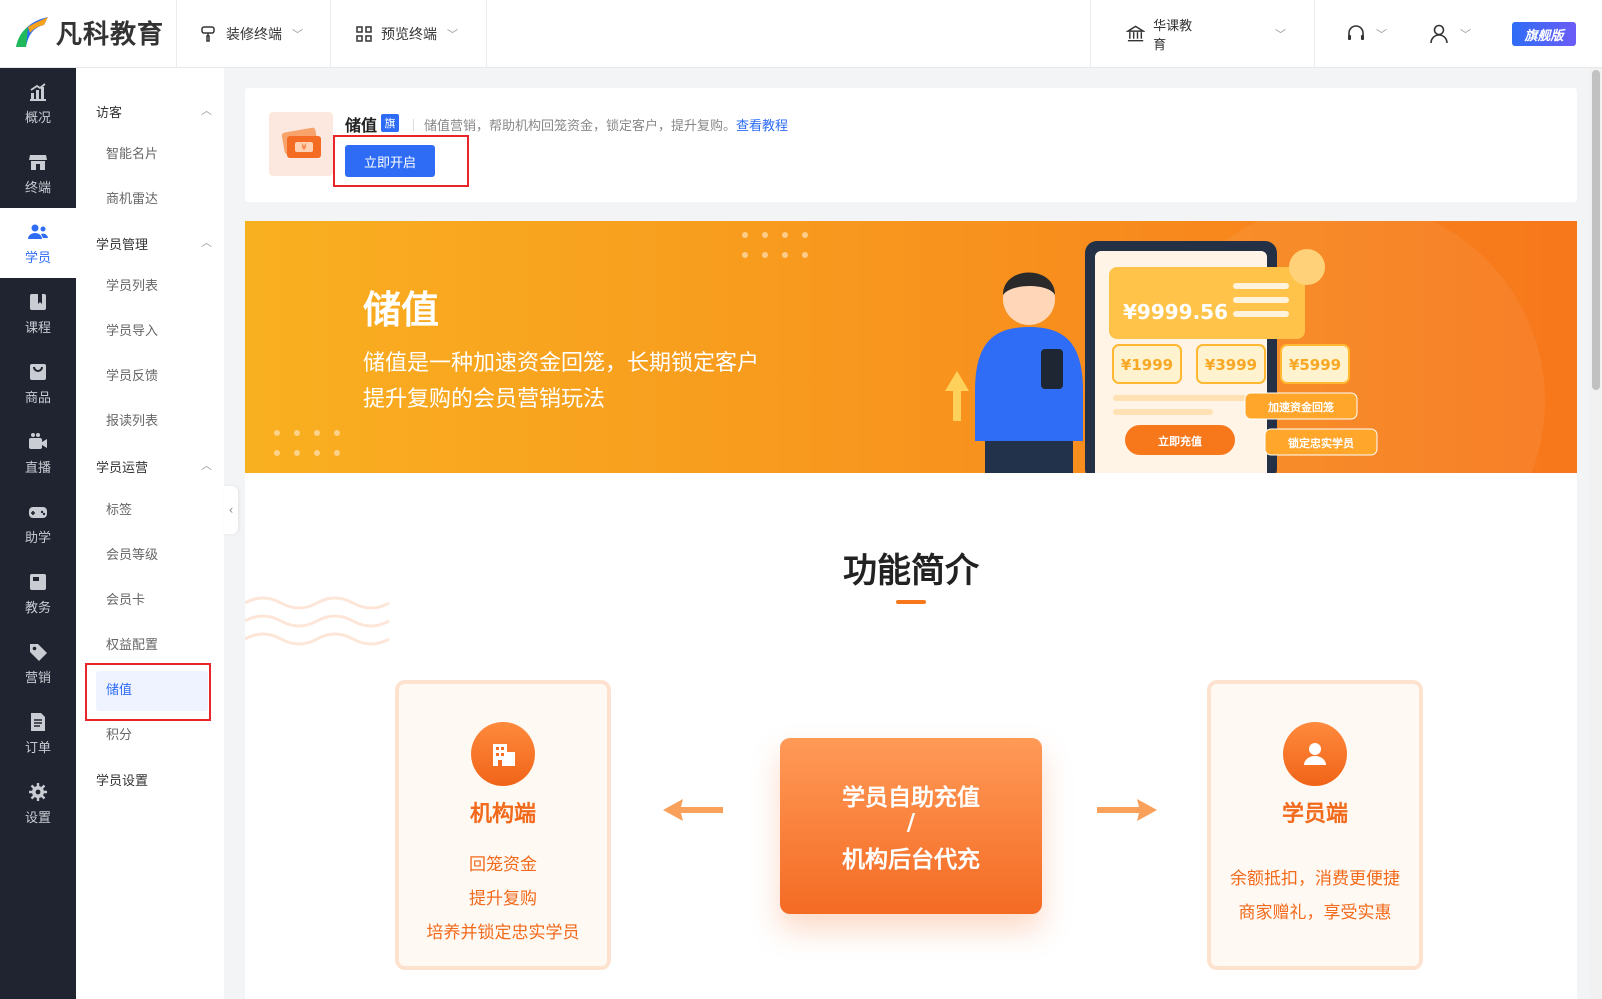 The height and width of the screenshot is (999, 1602). What do you see at coordinates (37, 468) in the screenshot?
I see `nav-label: 直播` at bounding box center [37, 468].